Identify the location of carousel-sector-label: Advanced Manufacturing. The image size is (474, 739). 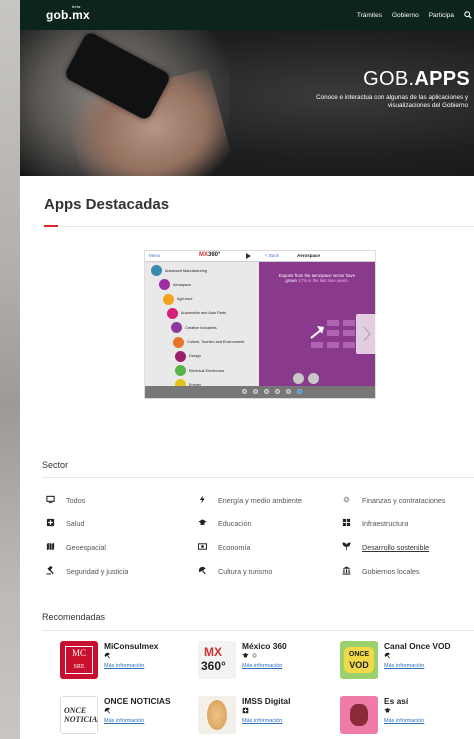
(186, 270).